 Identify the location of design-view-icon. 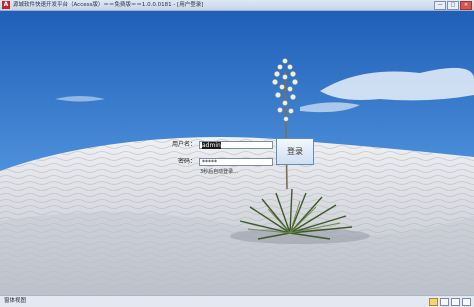
(466, 302).